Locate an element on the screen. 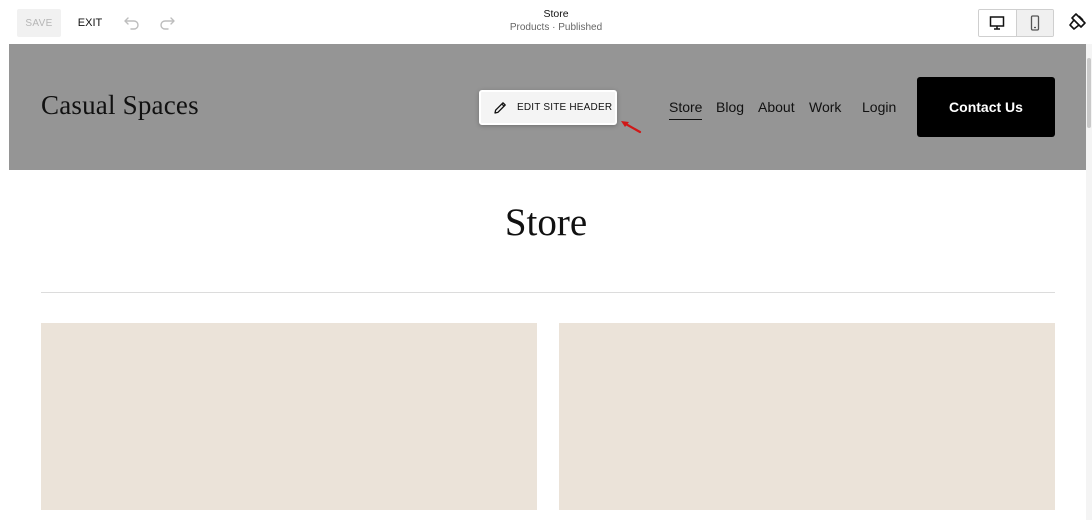  nav-active-indicator is located at coordinates (685, 119).